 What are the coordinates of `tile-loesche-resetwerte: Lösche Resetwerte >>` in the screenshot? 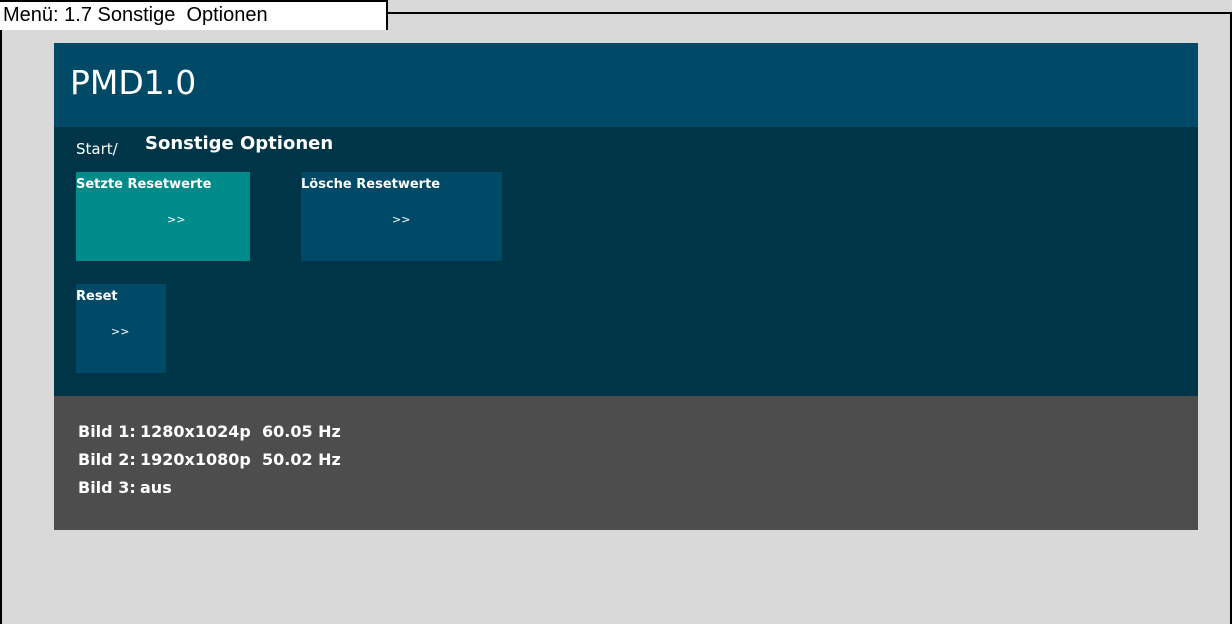 It's located at (401, 216).